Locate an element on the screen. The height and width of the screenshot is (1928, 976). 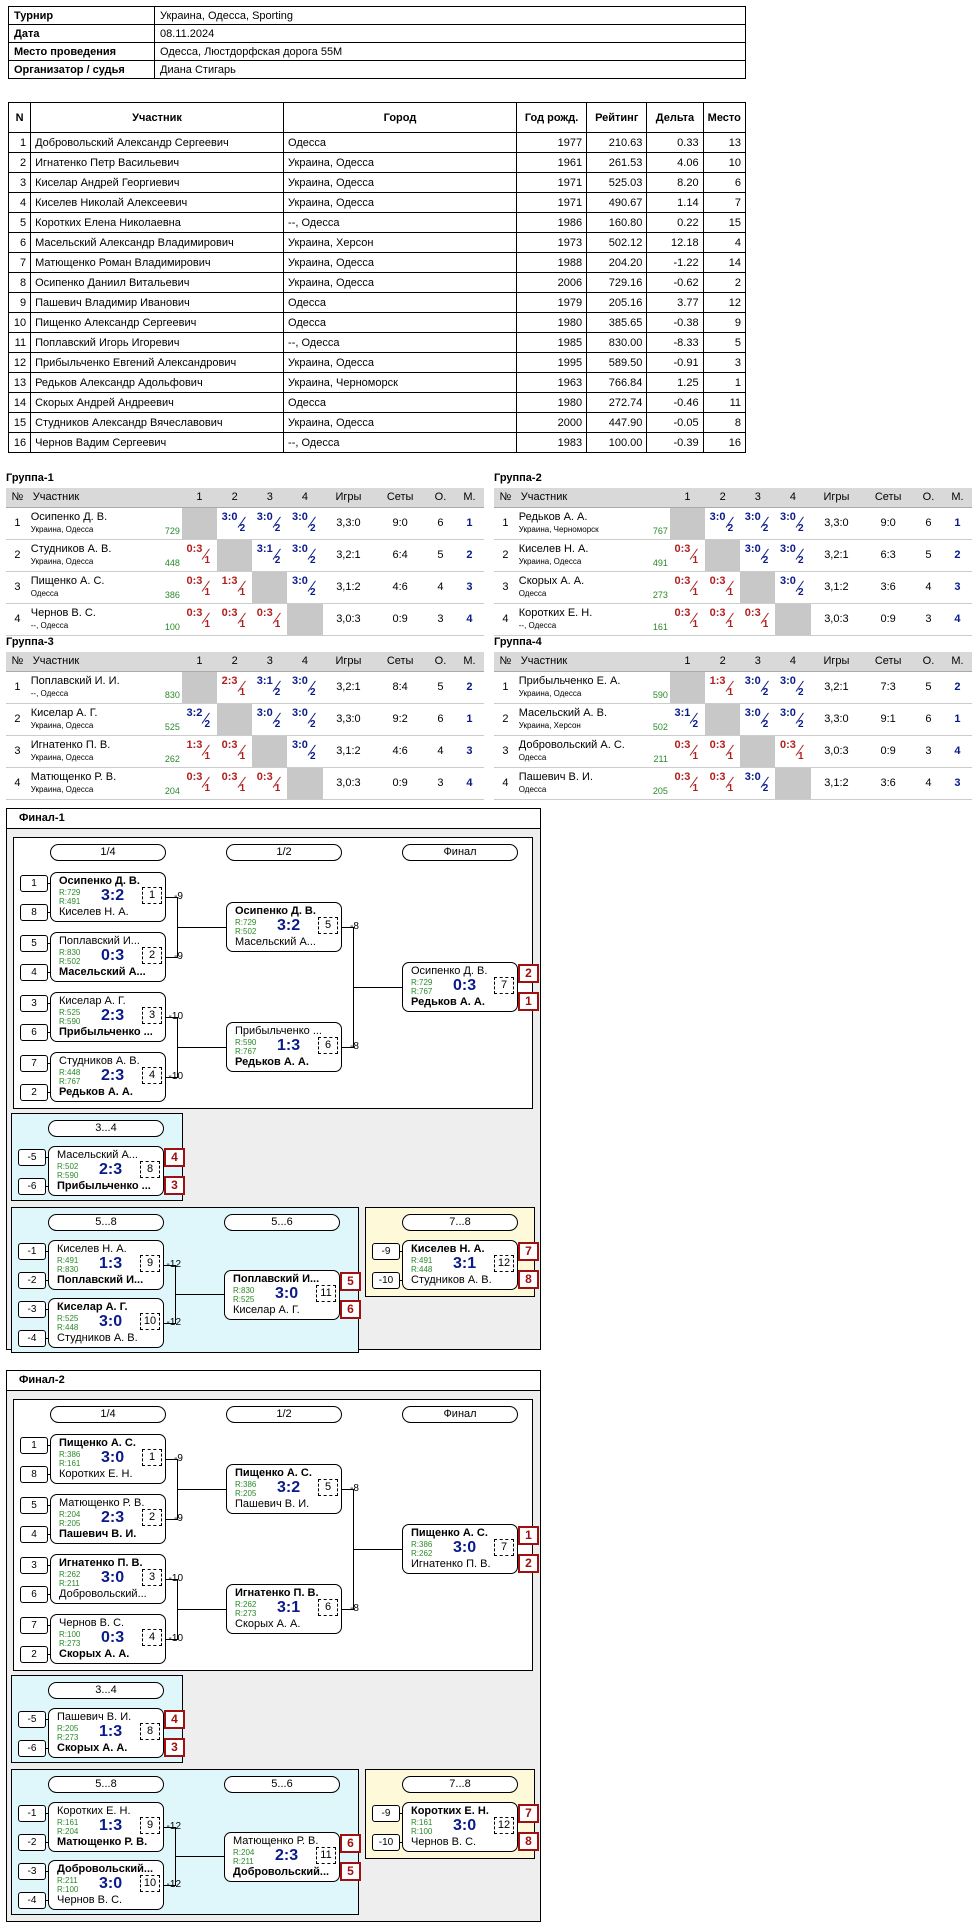
seed-box: 5 is located at coordinates (34, 1505).